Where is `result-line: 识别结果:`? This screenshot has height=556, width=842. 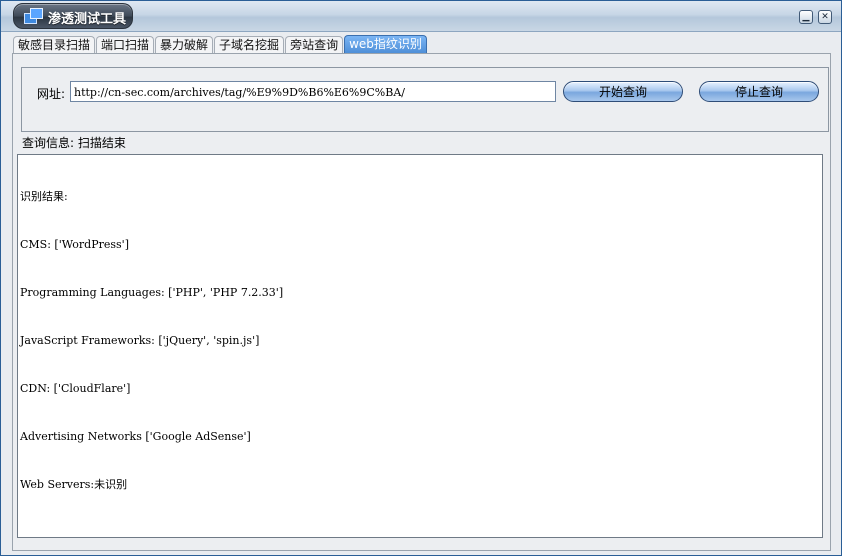 result-line: 识别结果: is located at coordinates (44, 196).